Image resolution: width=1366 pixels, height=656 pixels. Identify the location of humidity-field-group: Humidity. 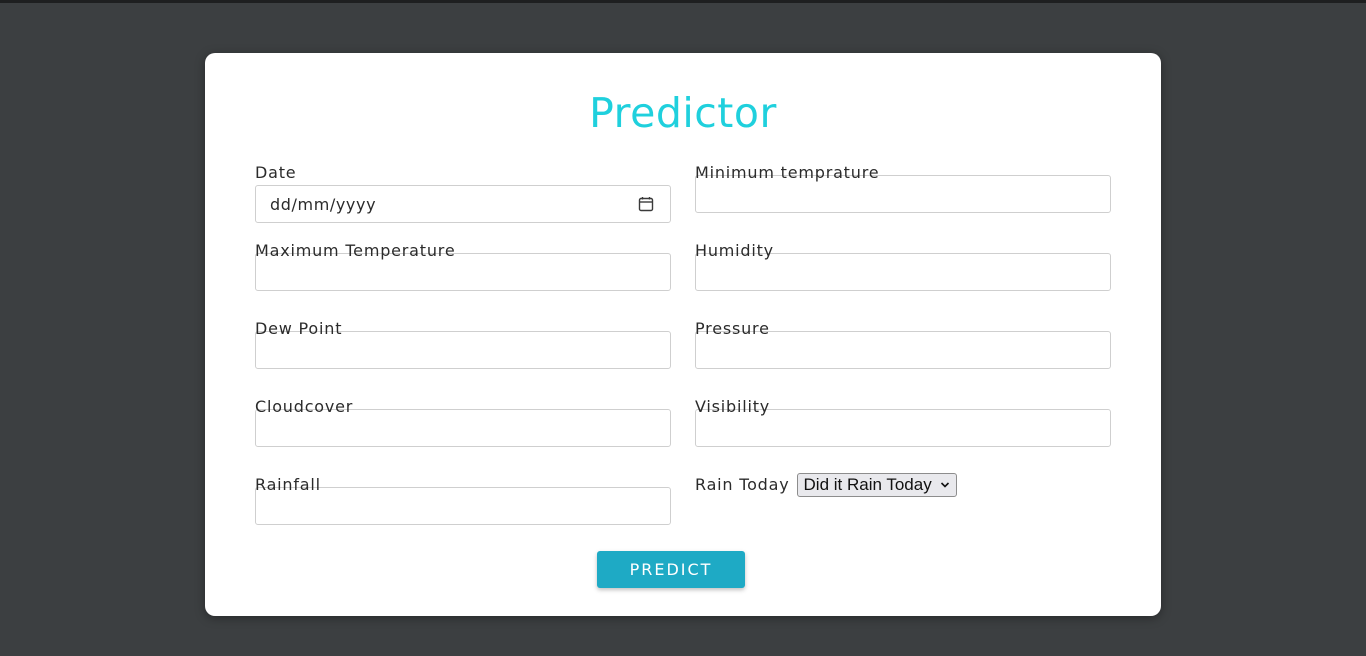
(903, 266).